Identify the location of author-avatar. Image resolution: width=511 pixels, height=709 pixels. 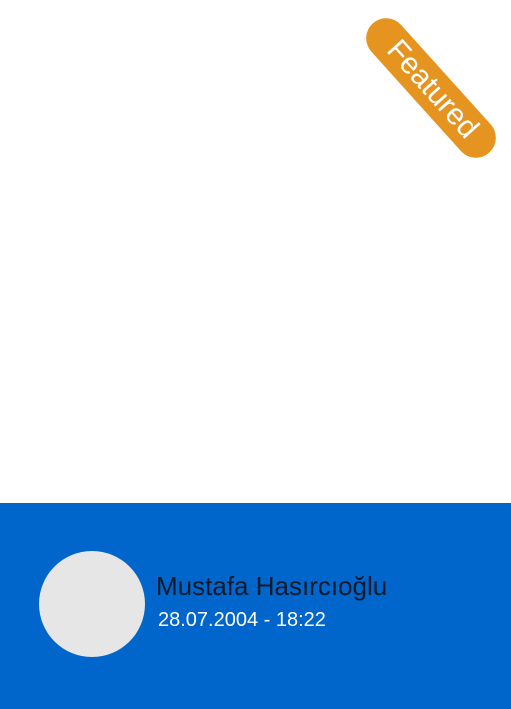
(92, 604).